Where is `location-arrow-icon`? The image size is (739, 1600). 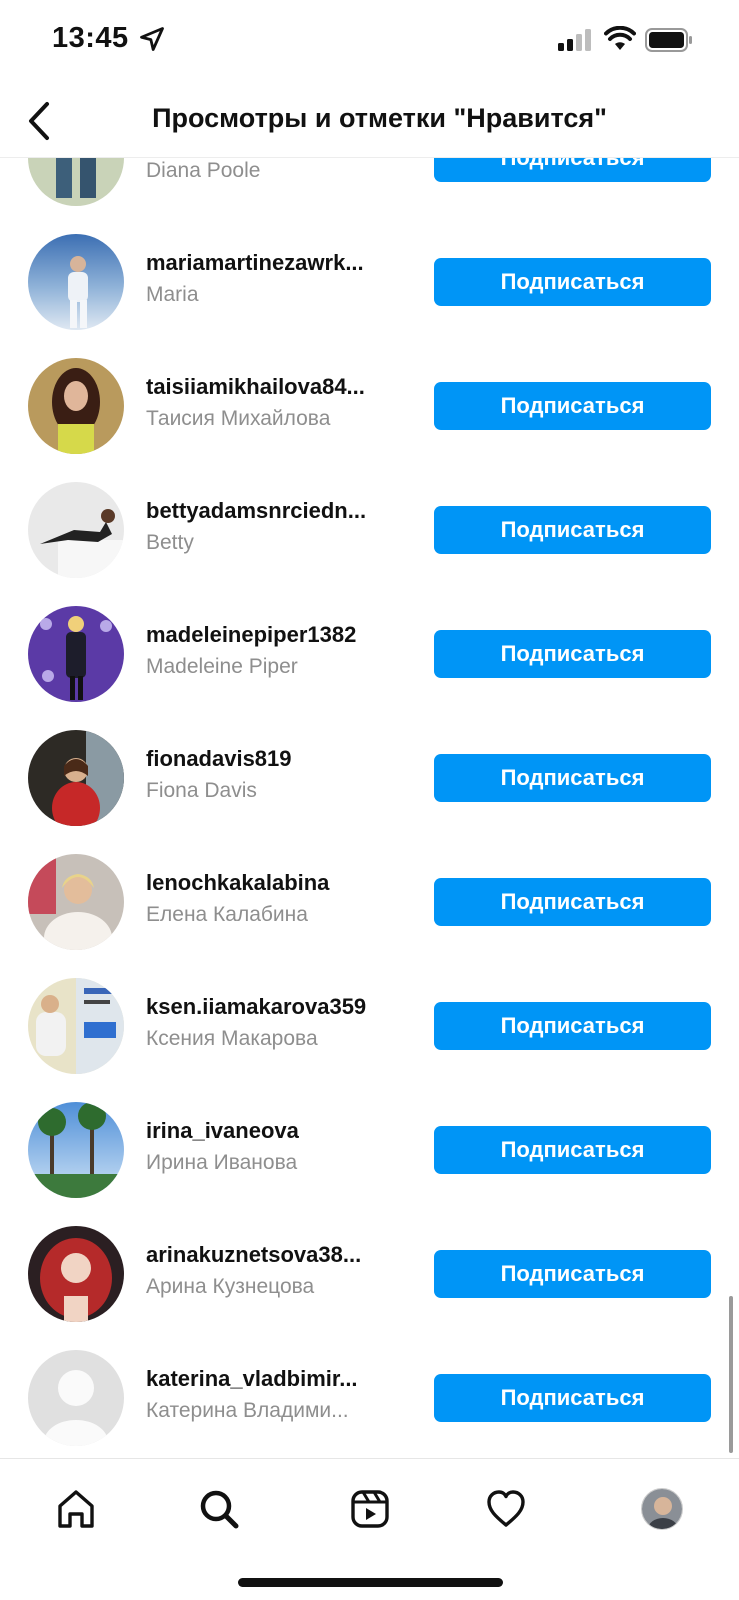
location-arrow-icon is located at coordinates (152, 39).